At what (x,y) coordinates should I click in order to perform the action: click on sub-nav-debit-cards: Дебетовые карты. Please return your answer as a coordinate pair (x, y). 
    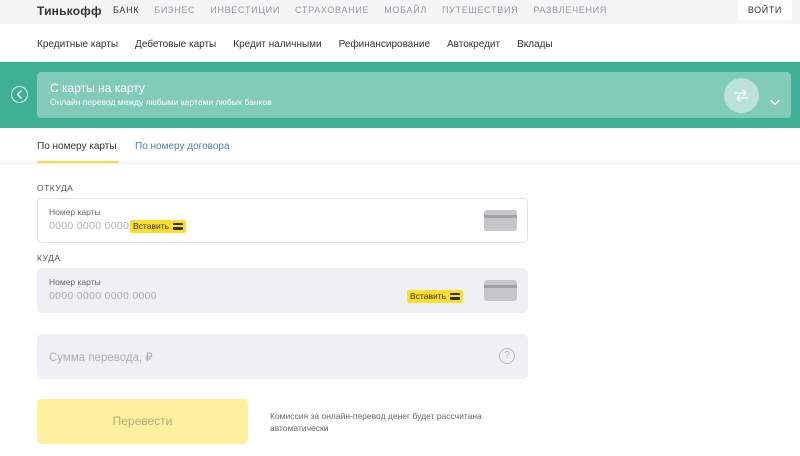
    Looking at the image, I should click on (175, 44).